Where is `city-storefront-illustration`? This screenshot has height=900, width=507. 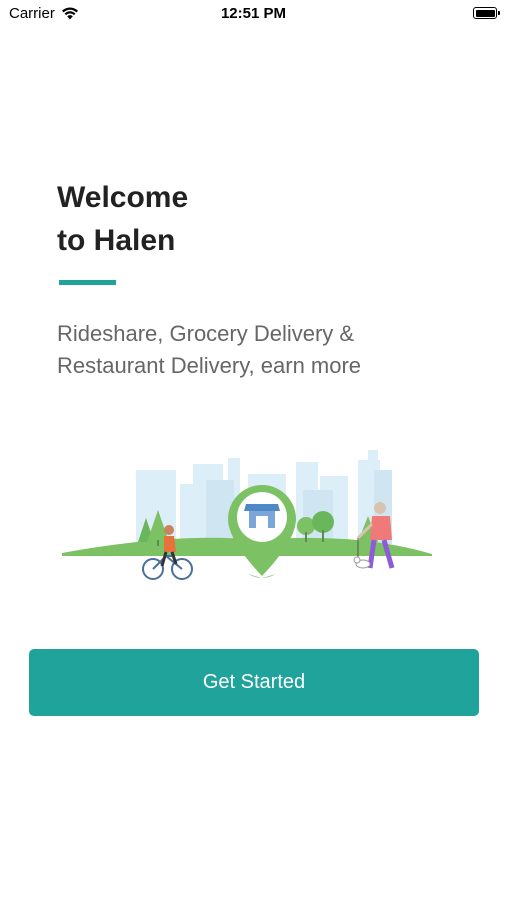
city-storefront-illustration is located at coordinates (247, 515).